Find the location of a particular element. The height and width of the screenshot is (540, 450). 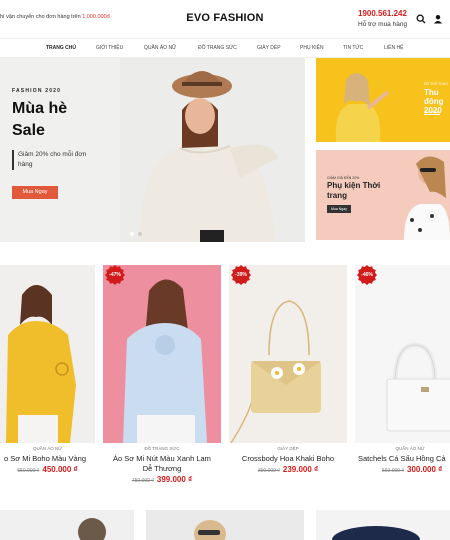

slider-dot is located at coordinates (140, 234).